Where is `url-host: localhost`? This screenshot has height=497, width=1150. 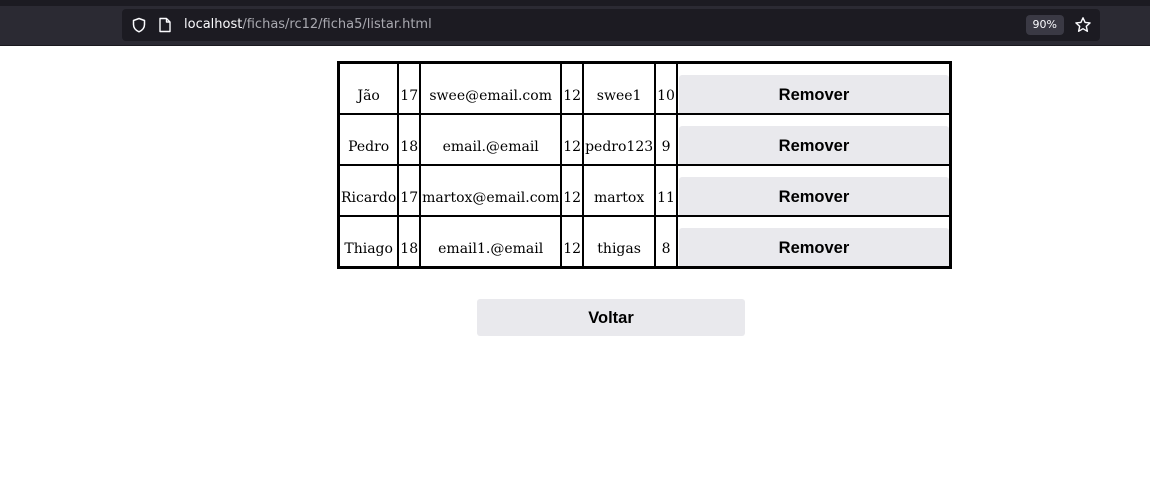
url-host: localhost is located at coordinates (213, 24).